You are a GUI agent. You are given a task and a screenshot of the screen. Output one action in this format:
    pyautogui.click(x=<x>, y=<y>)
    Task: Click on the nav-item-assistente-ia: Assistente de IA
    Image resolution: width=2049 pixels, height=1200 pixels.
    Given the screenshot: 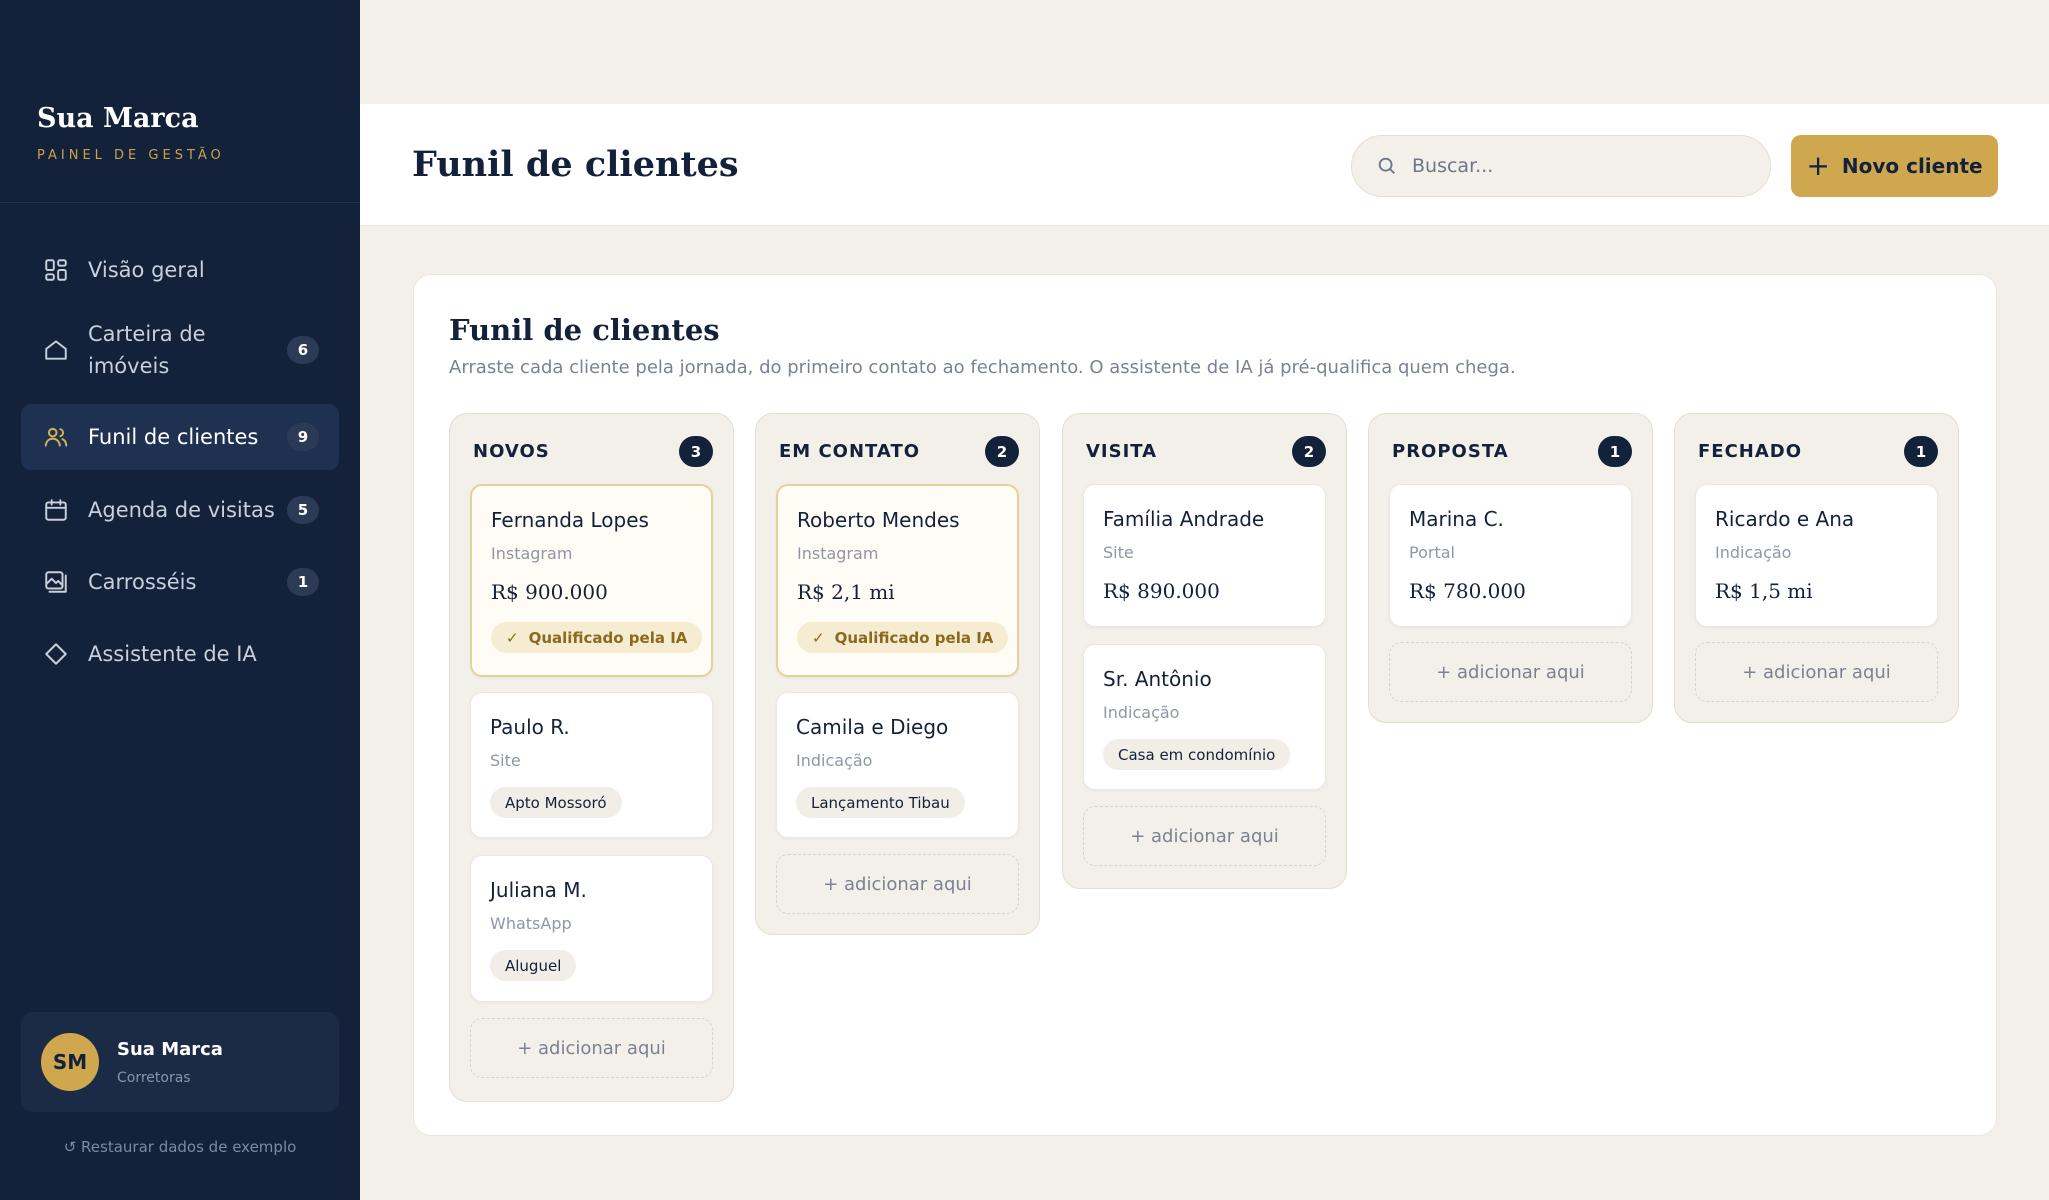 What is the action you would take?
    pyautogui.click(x=180, y=654)
    